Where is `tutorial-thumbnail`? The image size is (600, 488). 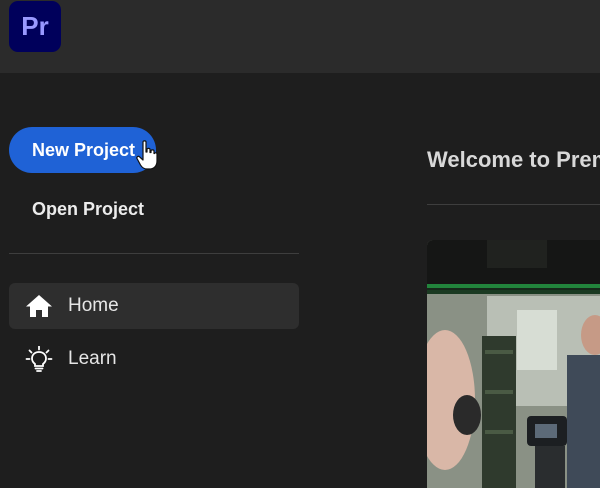 tutorial-thumbnail is located at coordinates (513, 364).